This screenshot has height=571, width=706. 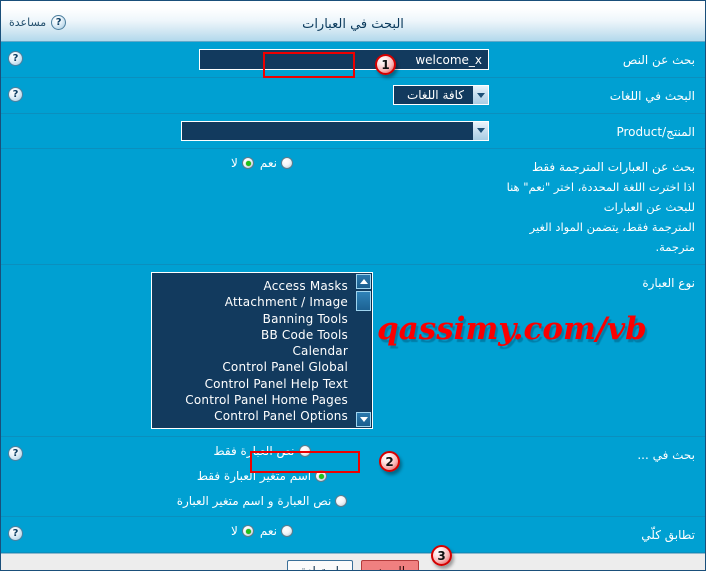 I want to click on product-select, so click(x=335, y=130).